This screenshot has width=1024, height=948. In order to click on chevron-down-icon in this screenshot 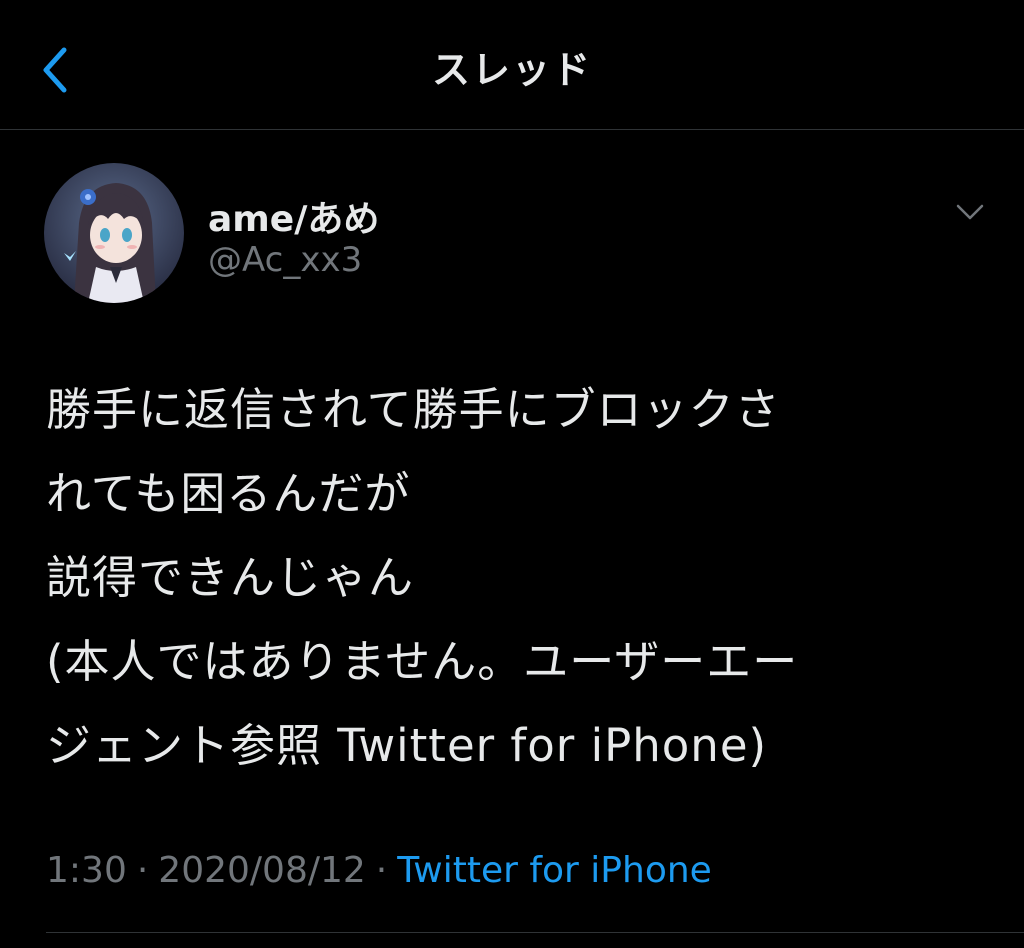, I will do `click(970, 212)`.